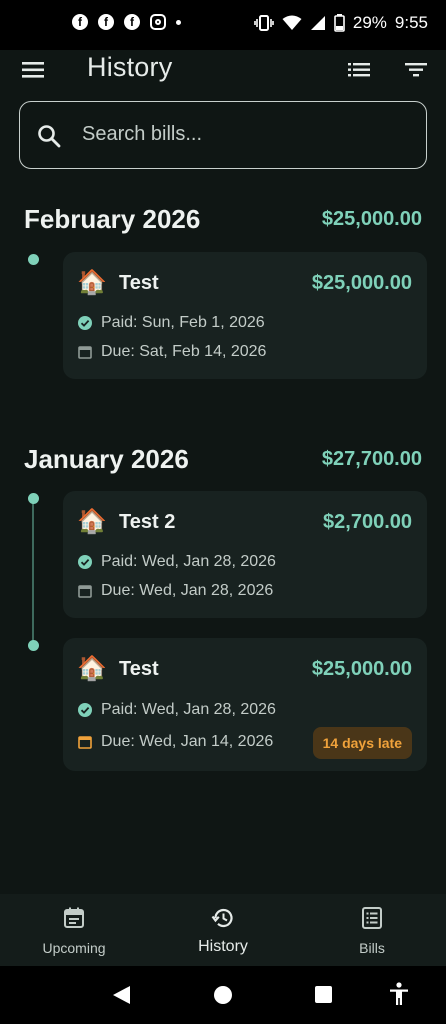  I want to click on battery-percent: 29%, so click(369, 22).